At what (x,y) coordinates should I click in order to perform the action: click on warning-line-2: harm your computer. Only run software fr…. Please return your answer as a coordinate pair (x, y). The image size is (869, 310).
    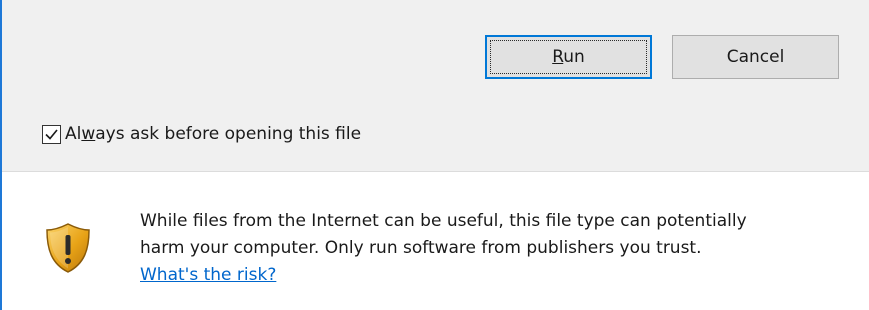
    Looking at the image, I should click on (421, 248).